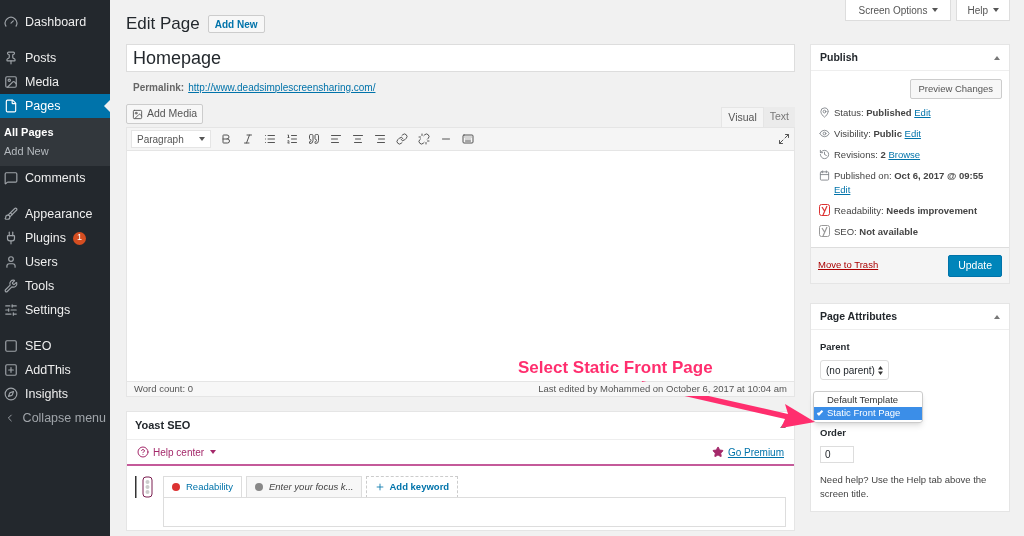  Describe the element at coordinates (983, 10) in the screenshot. I see `help-tab: Help` at that location.